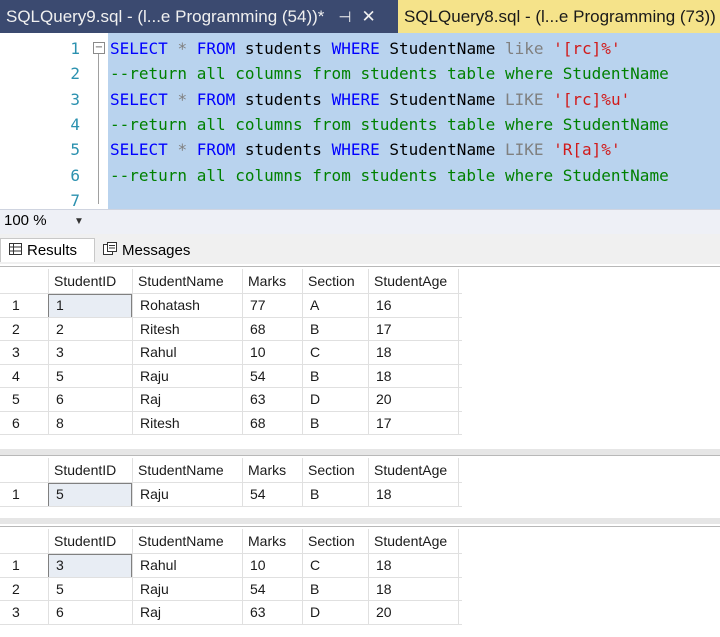 This screenshot has height=637, width=720. What do you see at coordinates (47, 250) in the screenshot?
I see `tab-results: Results` at bounding box center [47, 250].